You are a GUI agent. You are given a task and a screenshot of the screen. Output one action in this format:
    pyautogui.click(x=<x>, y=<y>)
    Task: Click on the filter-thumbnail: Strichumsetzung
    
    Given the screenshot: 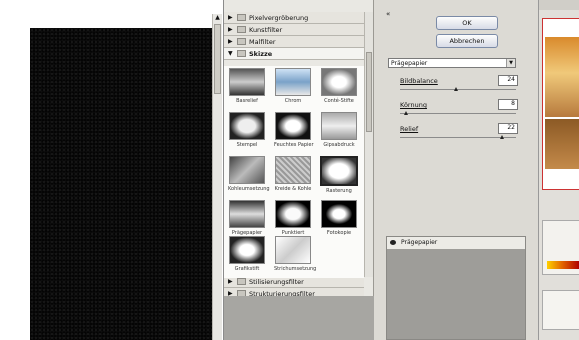 What is the action you would take?
    pyautogui.click(x=295, y=255)
    